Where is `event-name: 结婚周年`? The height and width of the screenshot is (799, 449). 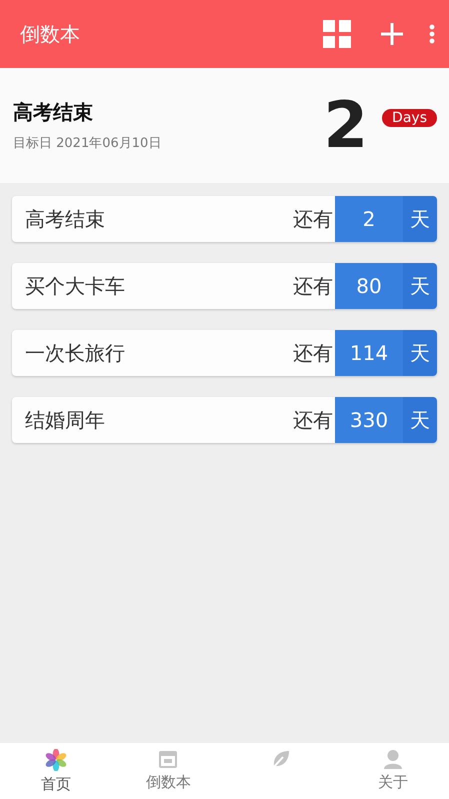 event-name: 结婚周年 is located at coordinates (65, 420).